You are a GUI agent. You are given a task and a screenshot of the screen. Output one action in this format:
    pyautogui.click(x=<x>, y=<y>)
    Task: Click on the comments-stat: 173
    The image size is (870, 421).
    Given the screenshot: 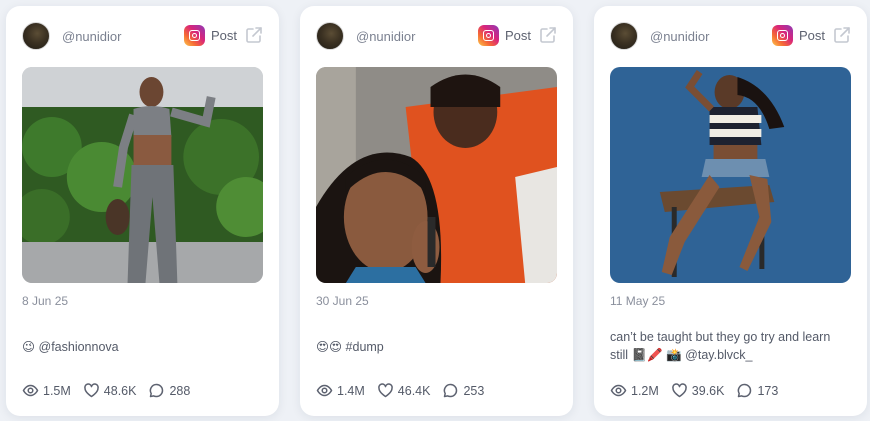 What is the action you would take?
    pyautogui.click(x=757, y=390)
    